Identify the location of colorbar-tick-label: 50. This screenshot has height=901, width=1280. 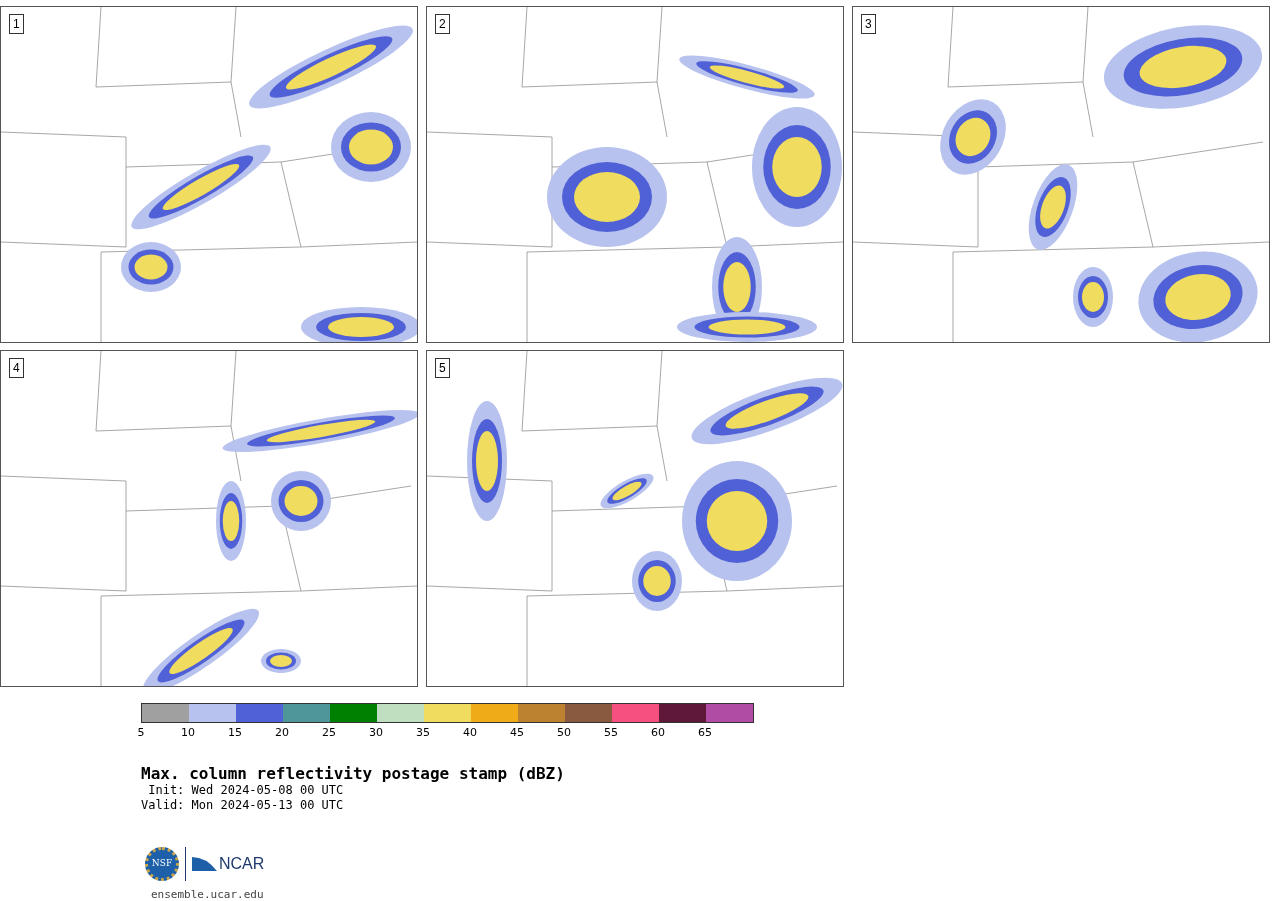
(564, 733).